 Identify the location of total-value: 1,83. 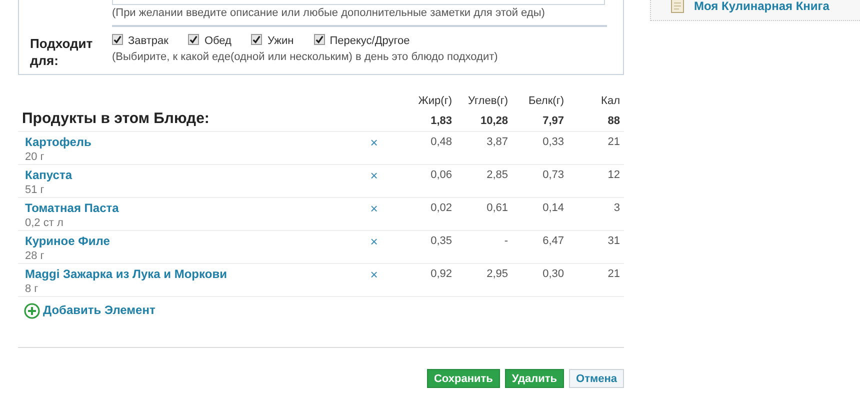
(441, 121).